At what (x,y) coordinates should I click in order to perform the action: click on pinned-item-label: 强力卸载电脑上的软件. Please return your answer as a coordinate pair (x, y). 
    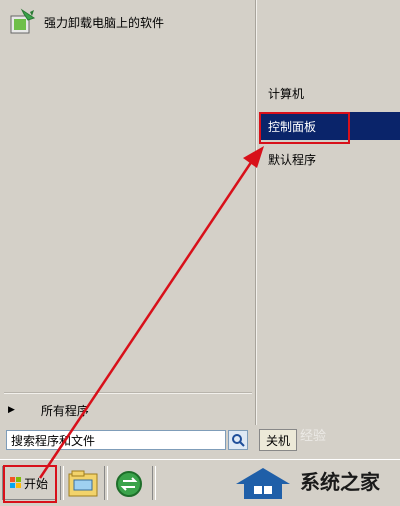
    Looking at the image, I should click on (104, 22).